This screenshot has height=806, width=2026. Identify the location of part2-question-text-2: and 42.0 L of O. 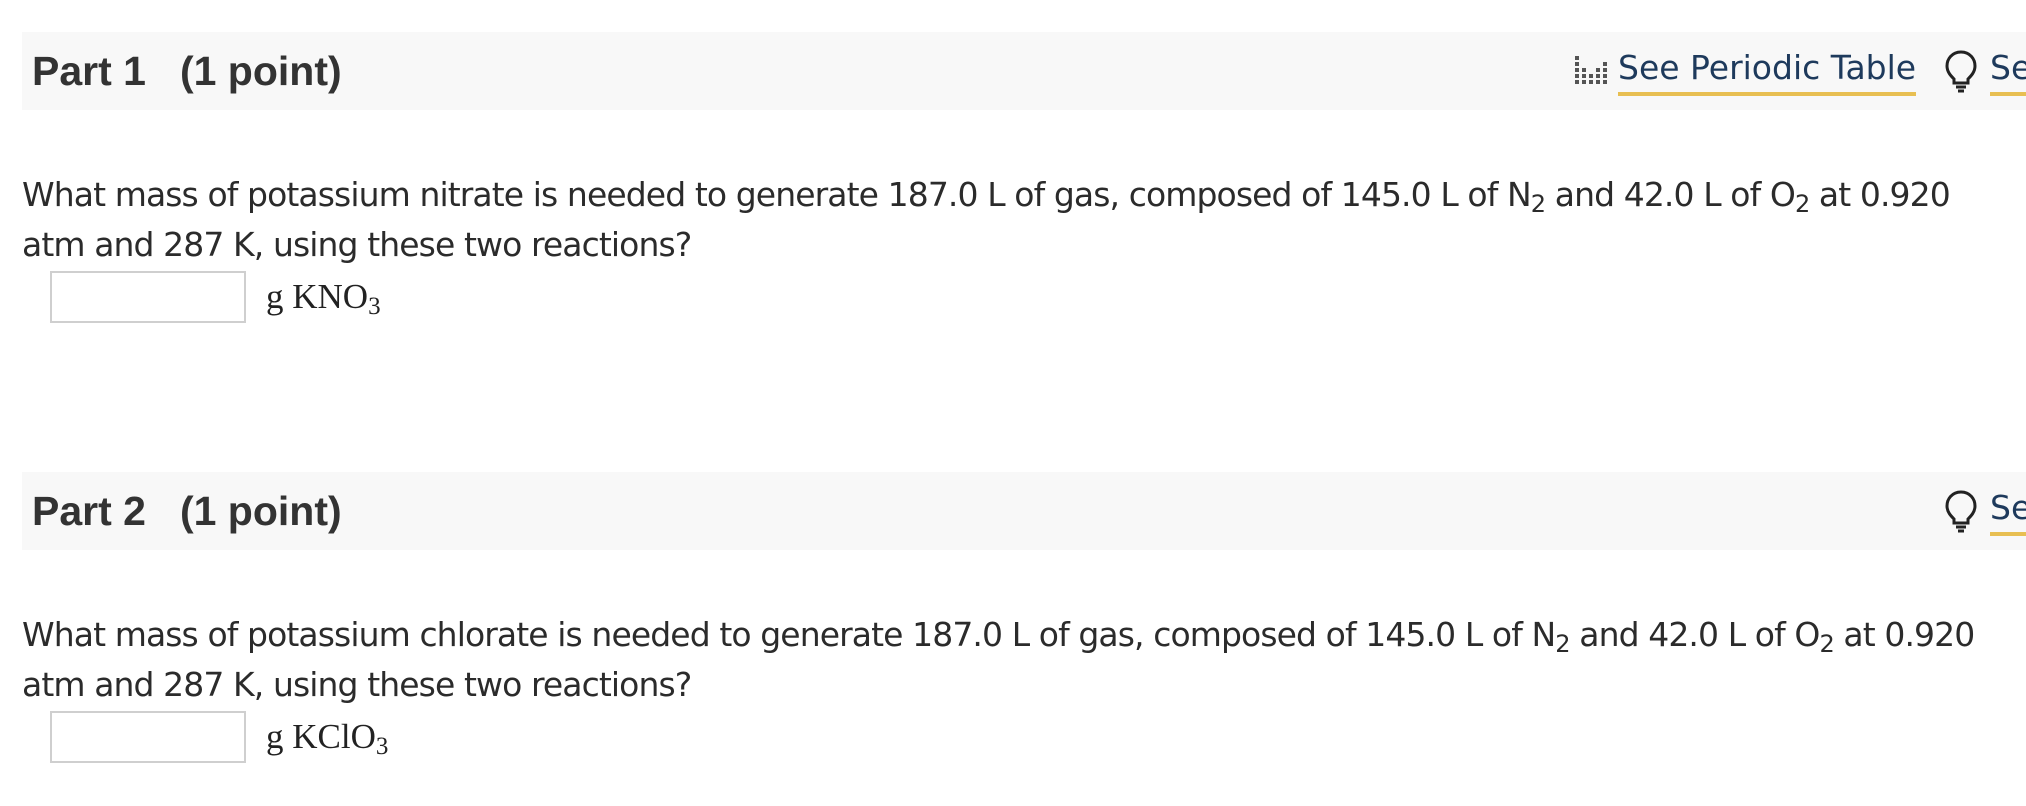
(1694, 634).